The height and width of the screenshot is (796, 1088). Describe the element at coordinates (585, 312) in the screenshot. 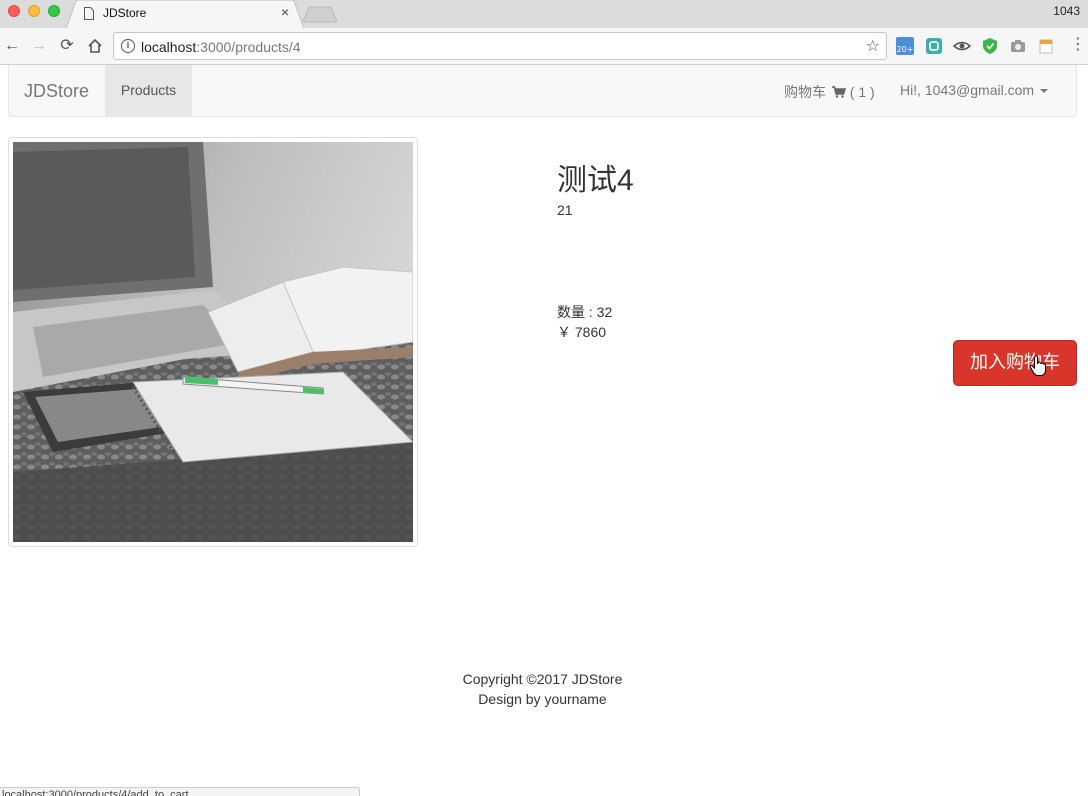

I see `product-quantity: 数量 : 32` at that location.